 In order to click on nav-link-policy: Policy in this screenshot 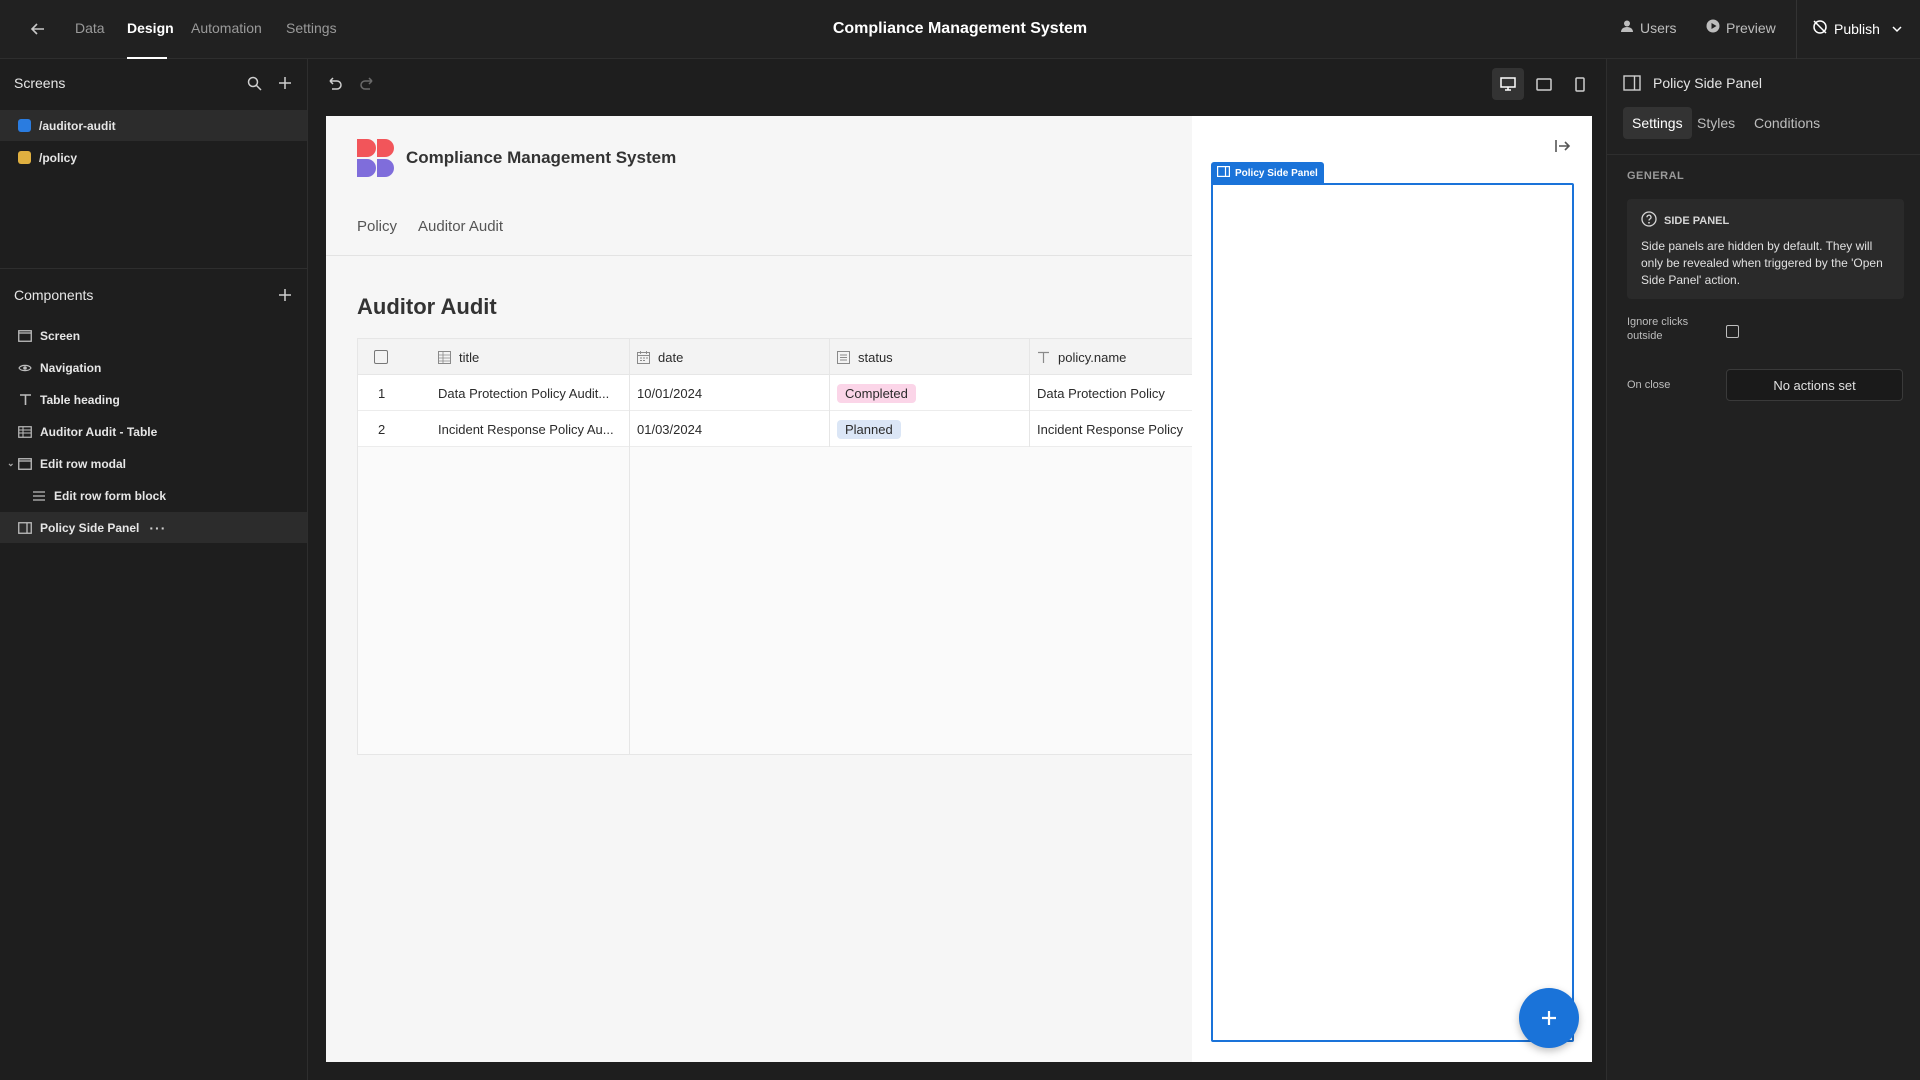, I will do `click(377, 226)`.